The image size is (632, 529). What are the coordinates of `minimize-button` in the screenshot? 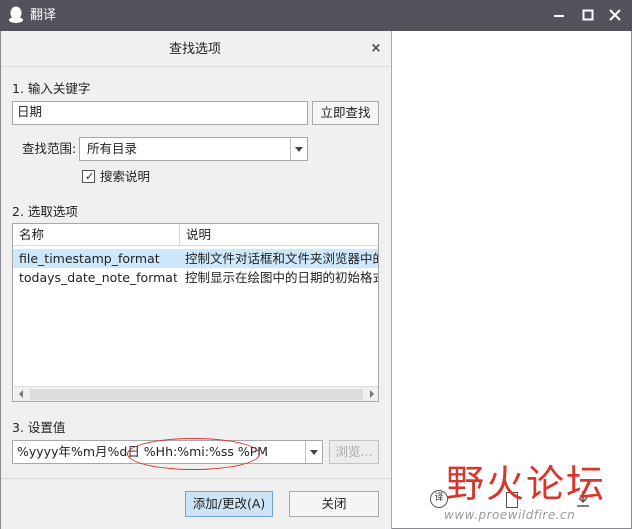 It's located at (559, 15).